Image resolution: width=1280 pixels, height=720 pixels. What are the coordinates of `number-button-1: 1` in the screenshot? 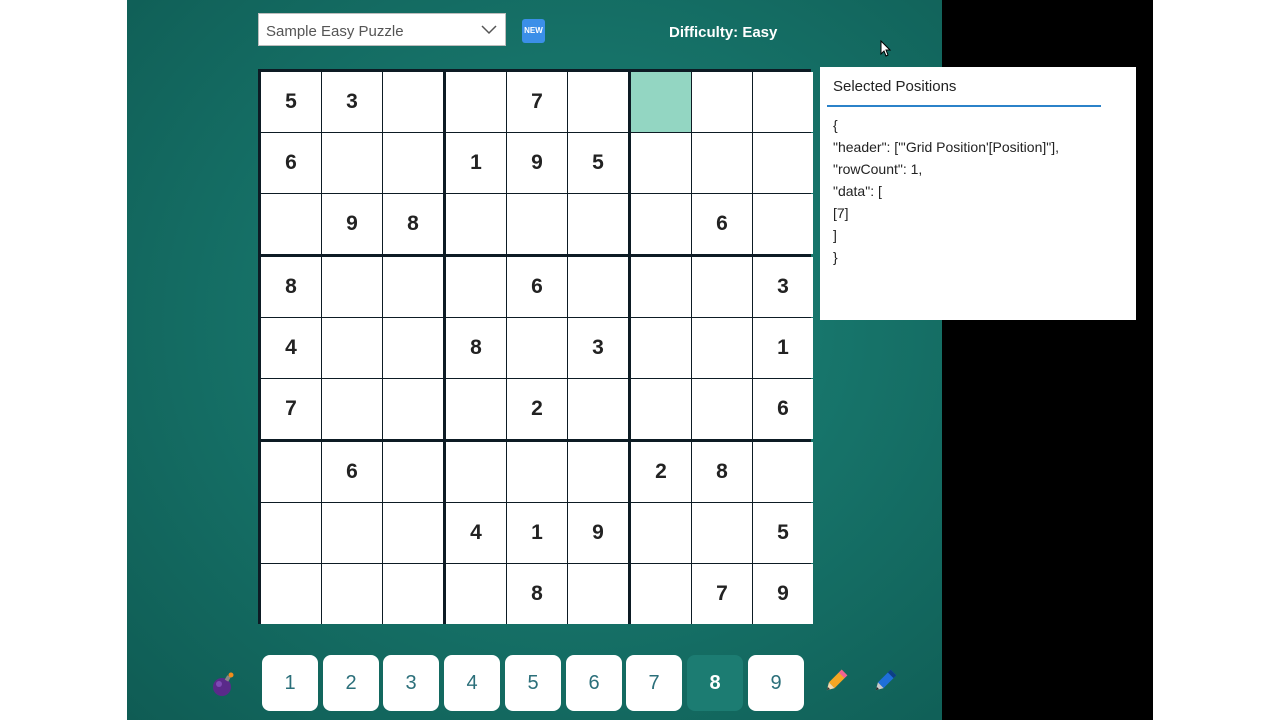 It's located at (290, 683).